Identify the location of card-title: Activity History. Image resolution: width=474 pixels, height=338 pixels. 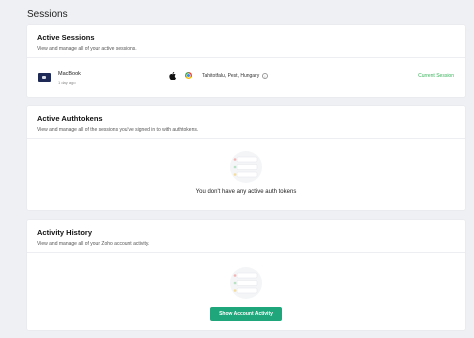
(65, 232).